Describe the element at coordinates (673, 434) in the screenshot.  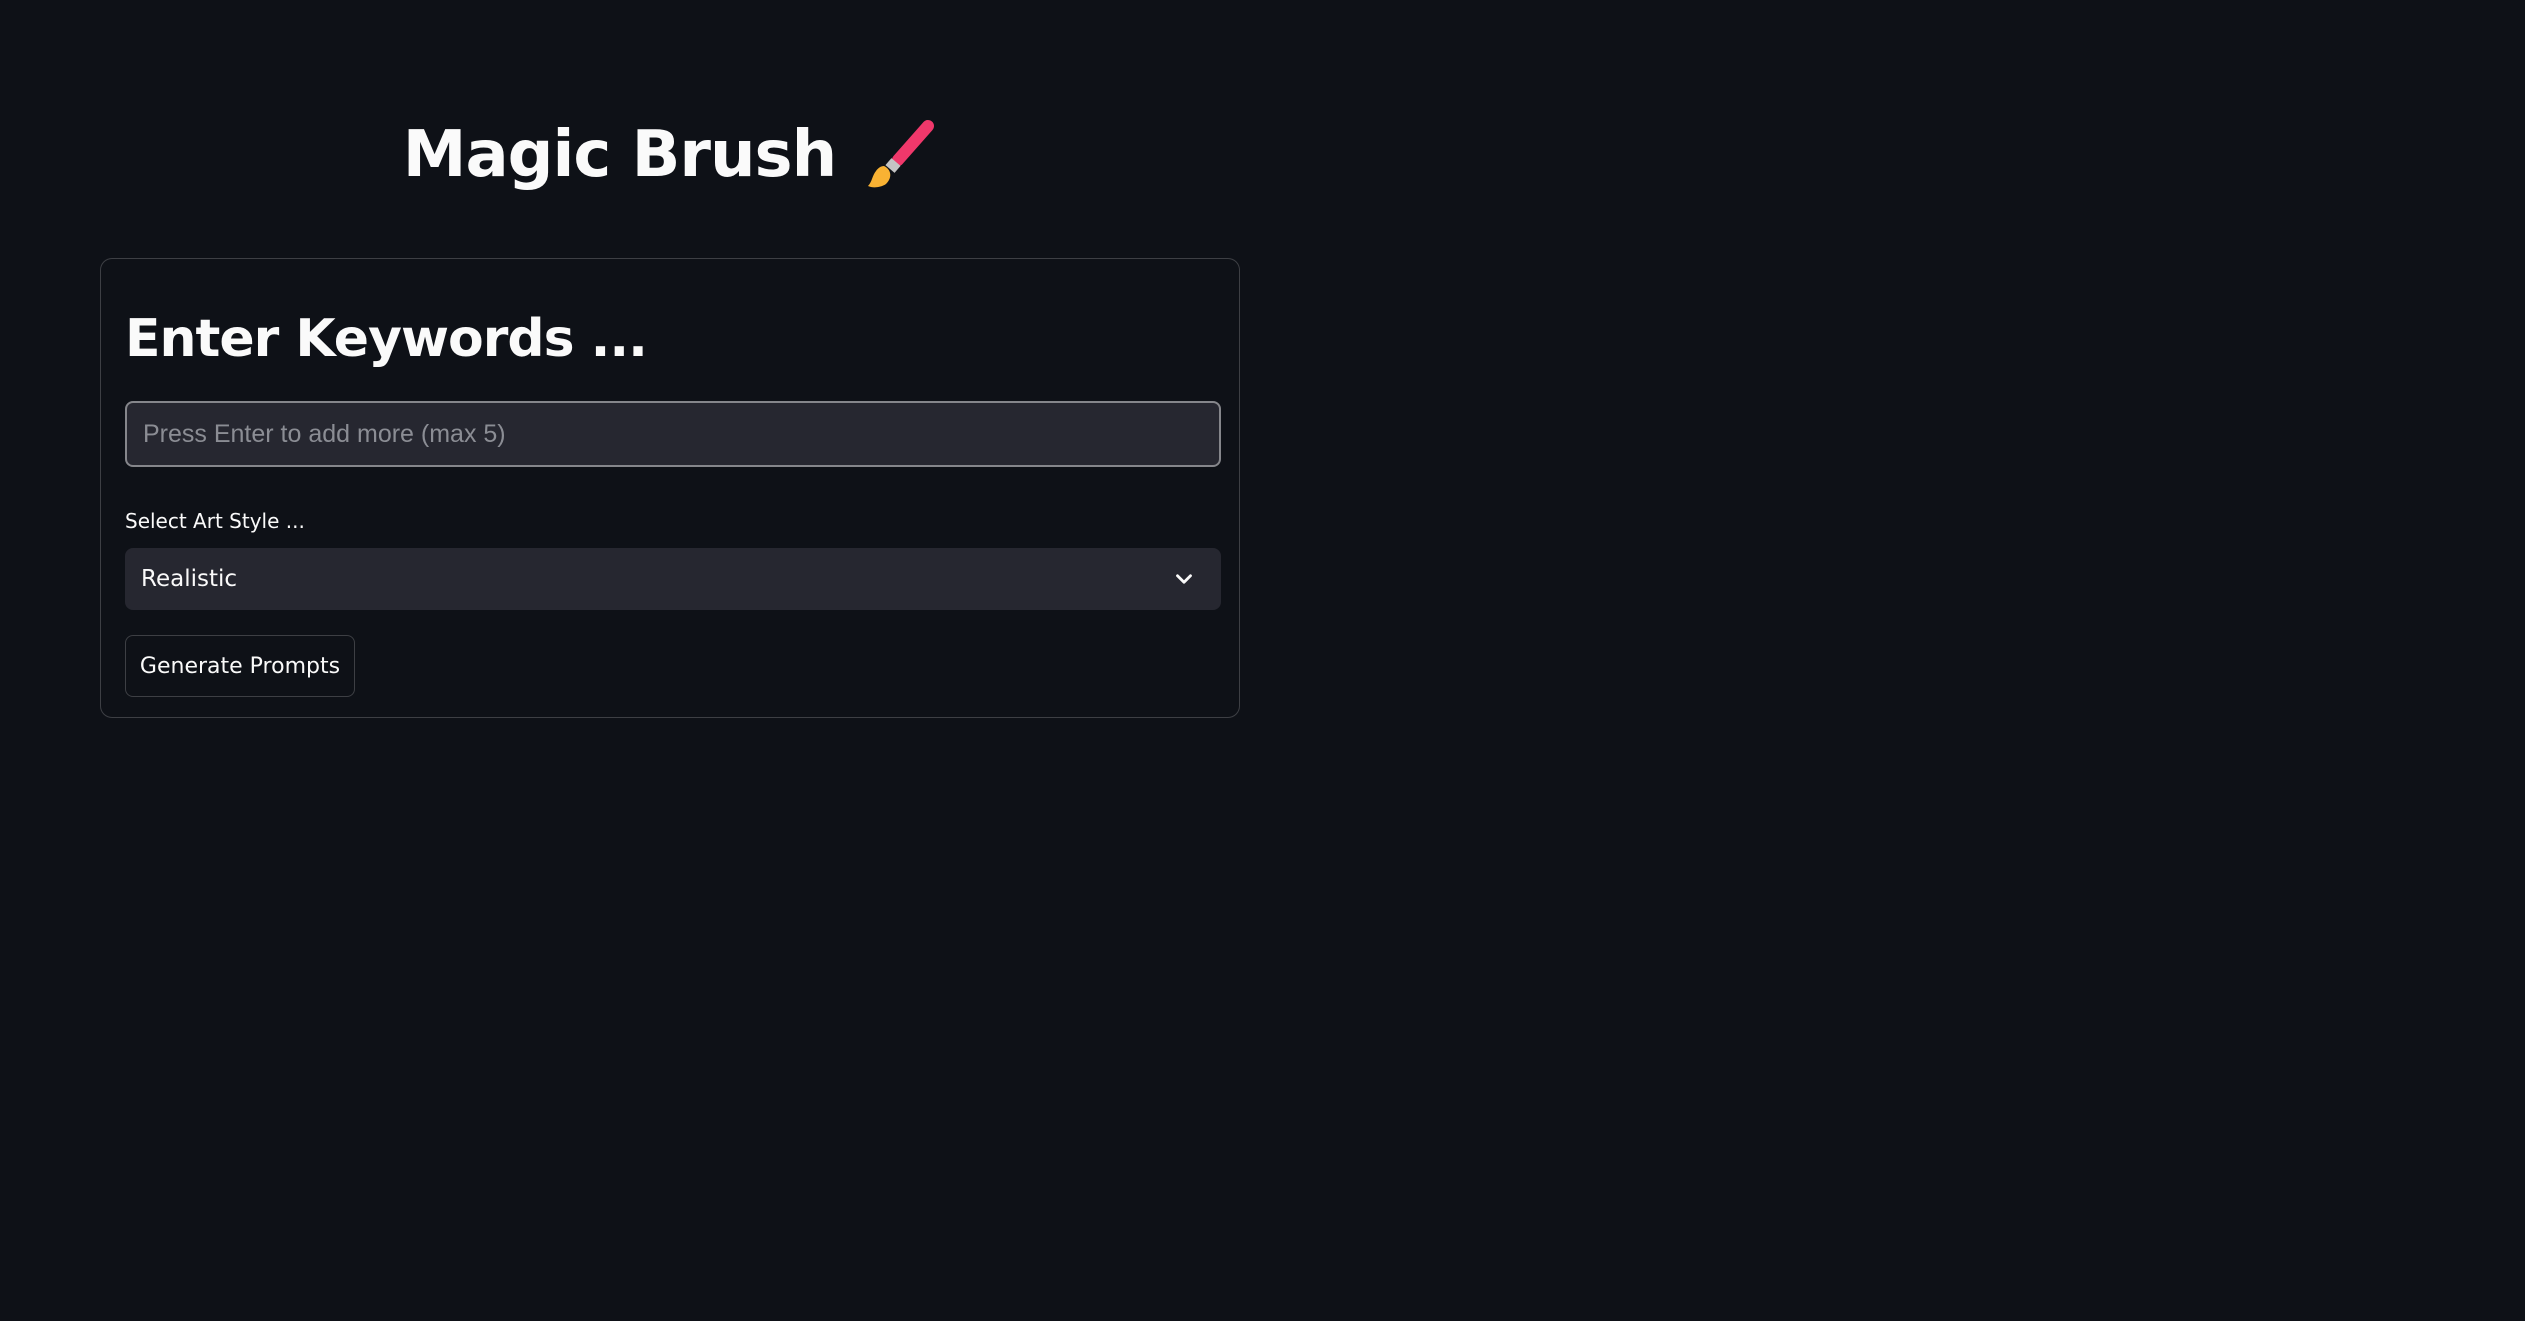
I see `keywords-input` at that location.